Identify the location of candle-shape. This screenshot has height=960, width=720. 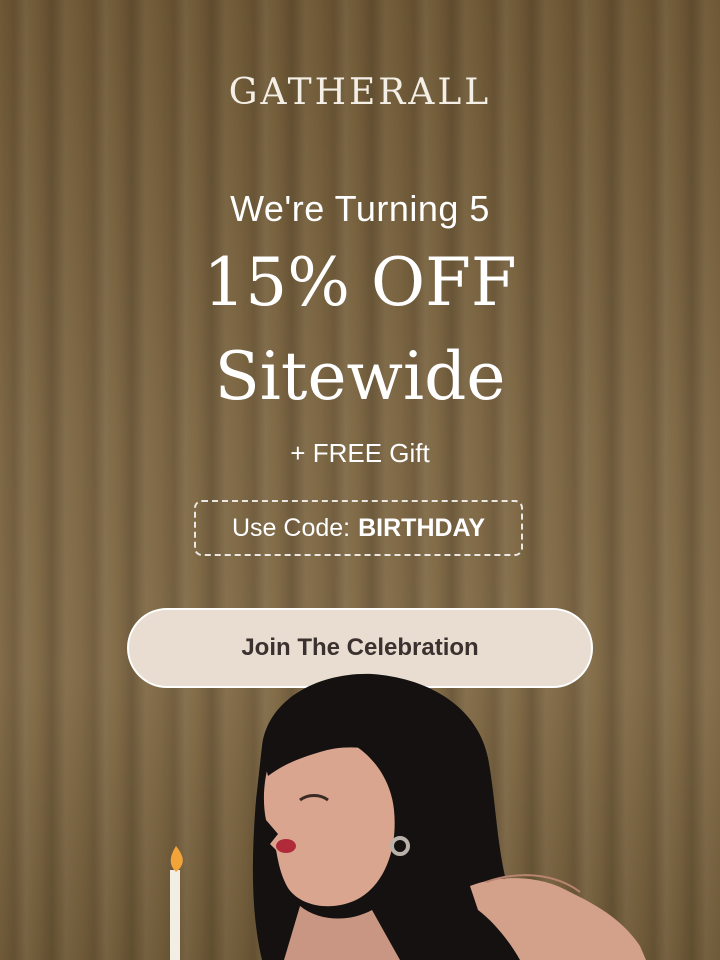
(175, 915).